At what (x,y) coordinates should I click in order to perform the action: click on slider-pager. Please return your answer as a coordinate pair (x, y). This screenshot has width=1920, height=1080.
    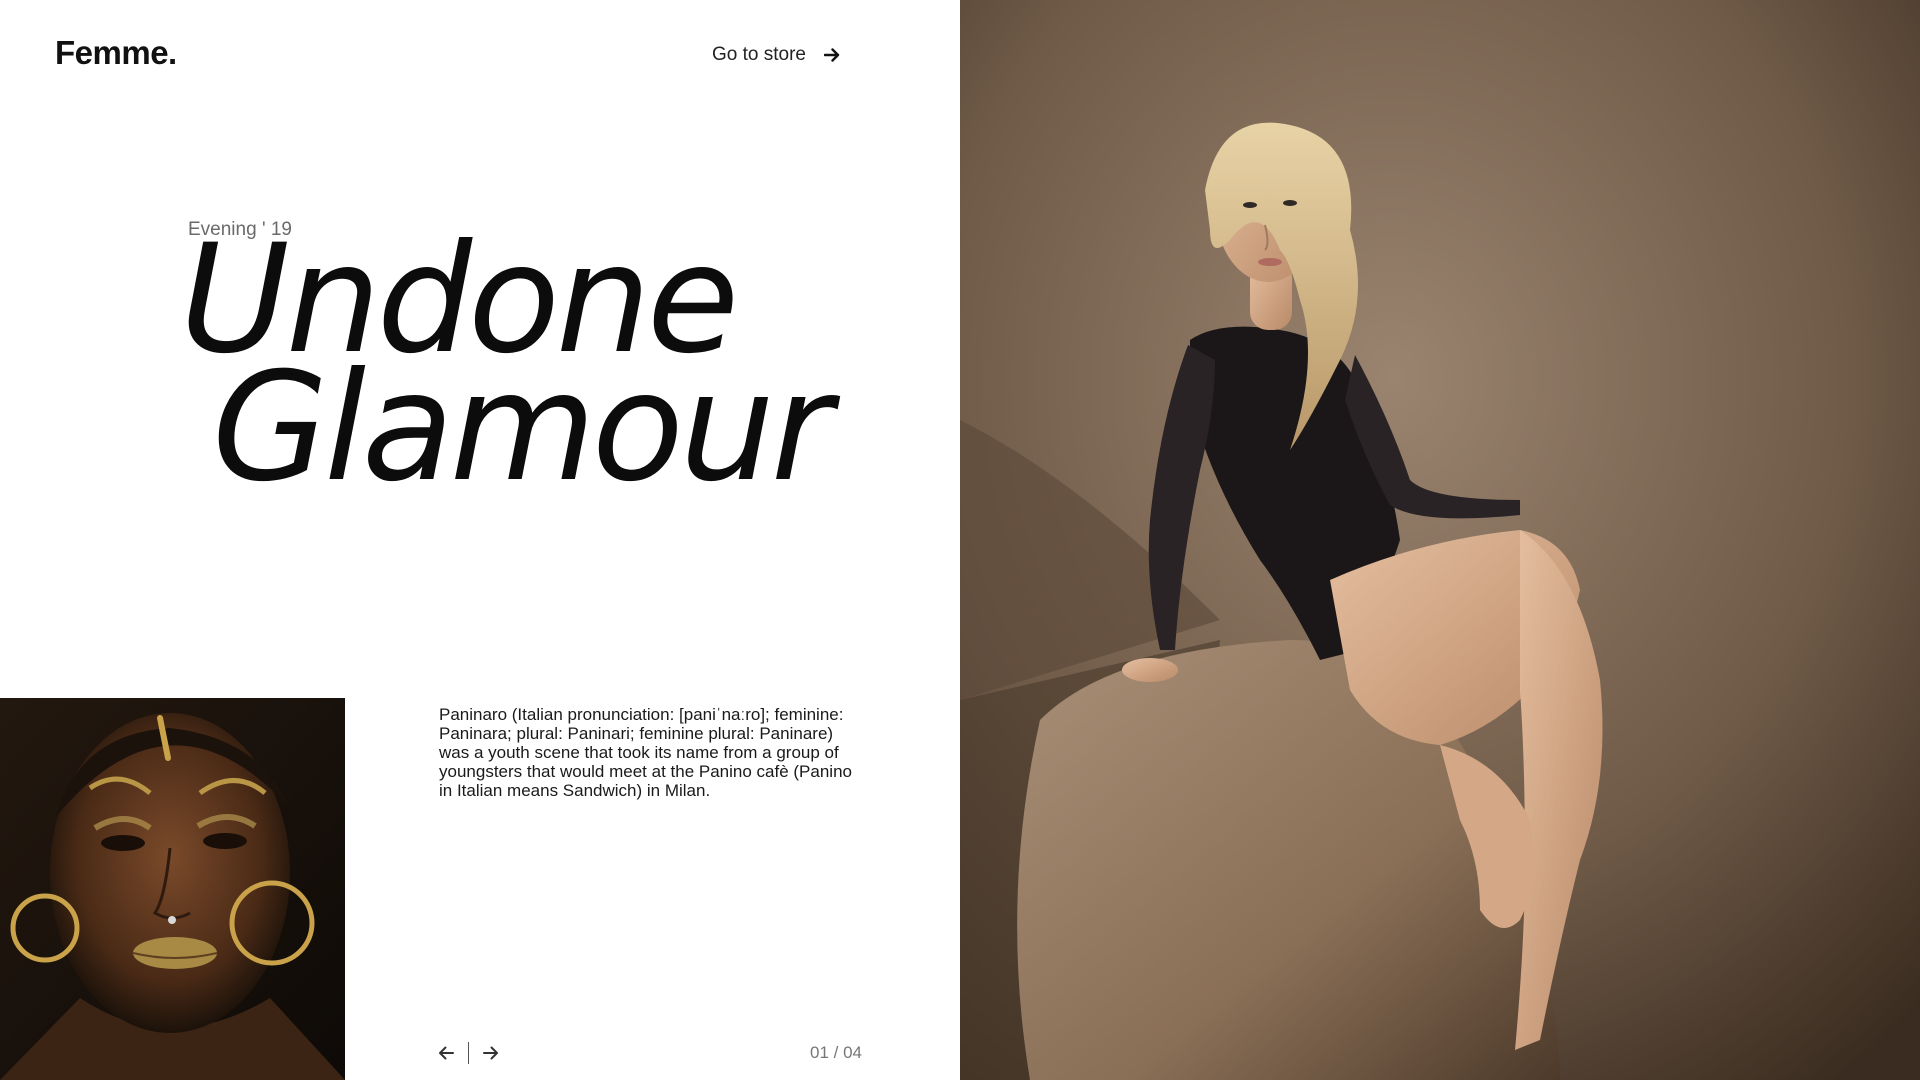
    Looking at the image, I should click on (468, 1053).